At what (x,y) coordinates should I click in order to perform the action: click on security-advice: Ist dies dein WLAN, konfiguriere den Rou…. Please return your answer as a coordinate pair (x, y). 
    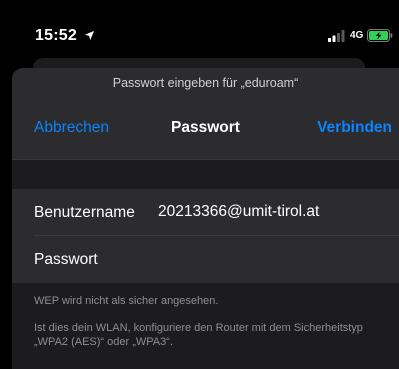
    Looking at the image, I should click on (198, 335).